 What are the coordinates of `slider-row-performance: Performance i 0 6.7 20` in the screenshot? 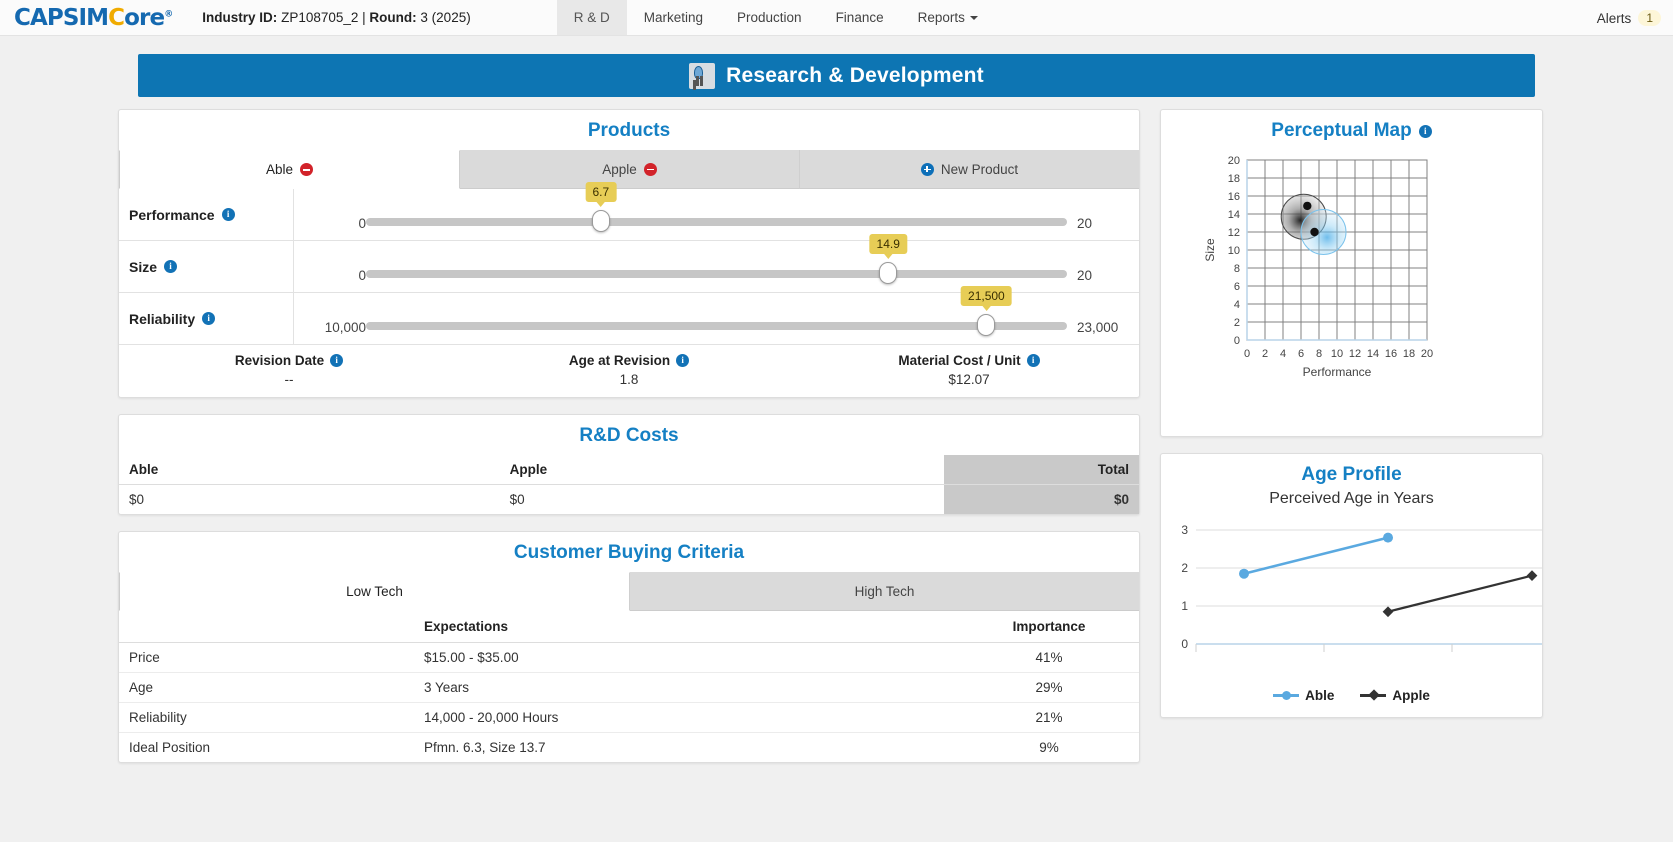 It's located at (629, 211).